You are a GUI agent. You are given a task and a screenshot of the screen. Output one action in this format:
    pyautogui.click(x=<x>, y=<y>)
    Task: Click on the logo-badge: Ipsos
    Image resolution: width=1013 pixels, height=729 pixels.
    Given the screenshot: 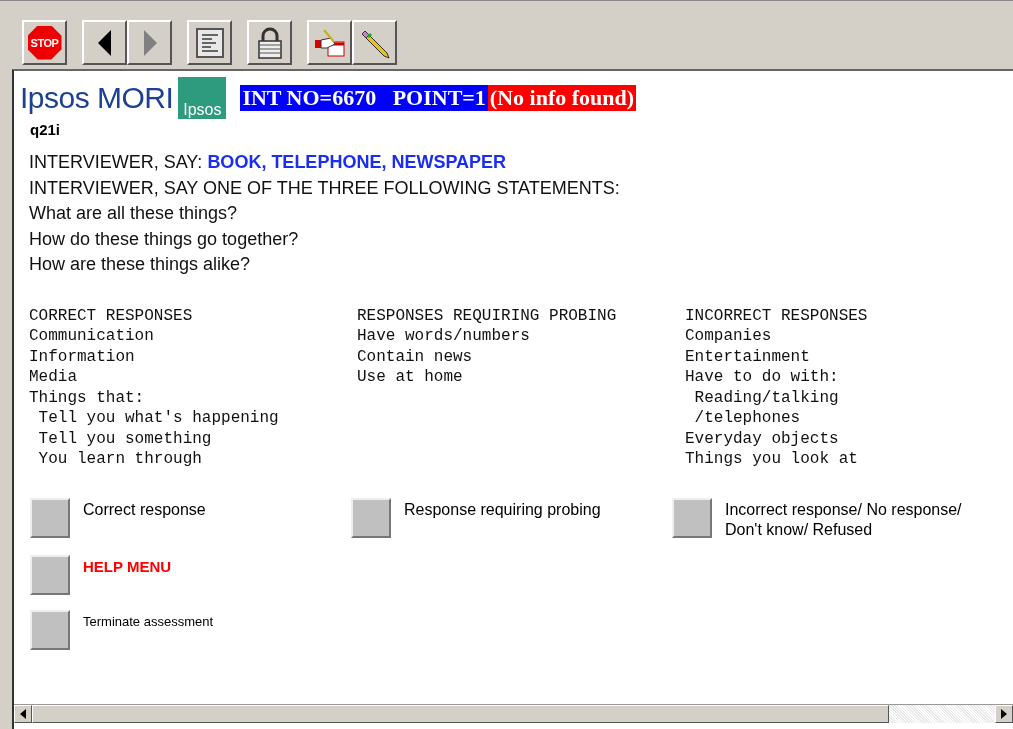 What is the action you would take?
    pyautogui.click(x=202, y=98)
    